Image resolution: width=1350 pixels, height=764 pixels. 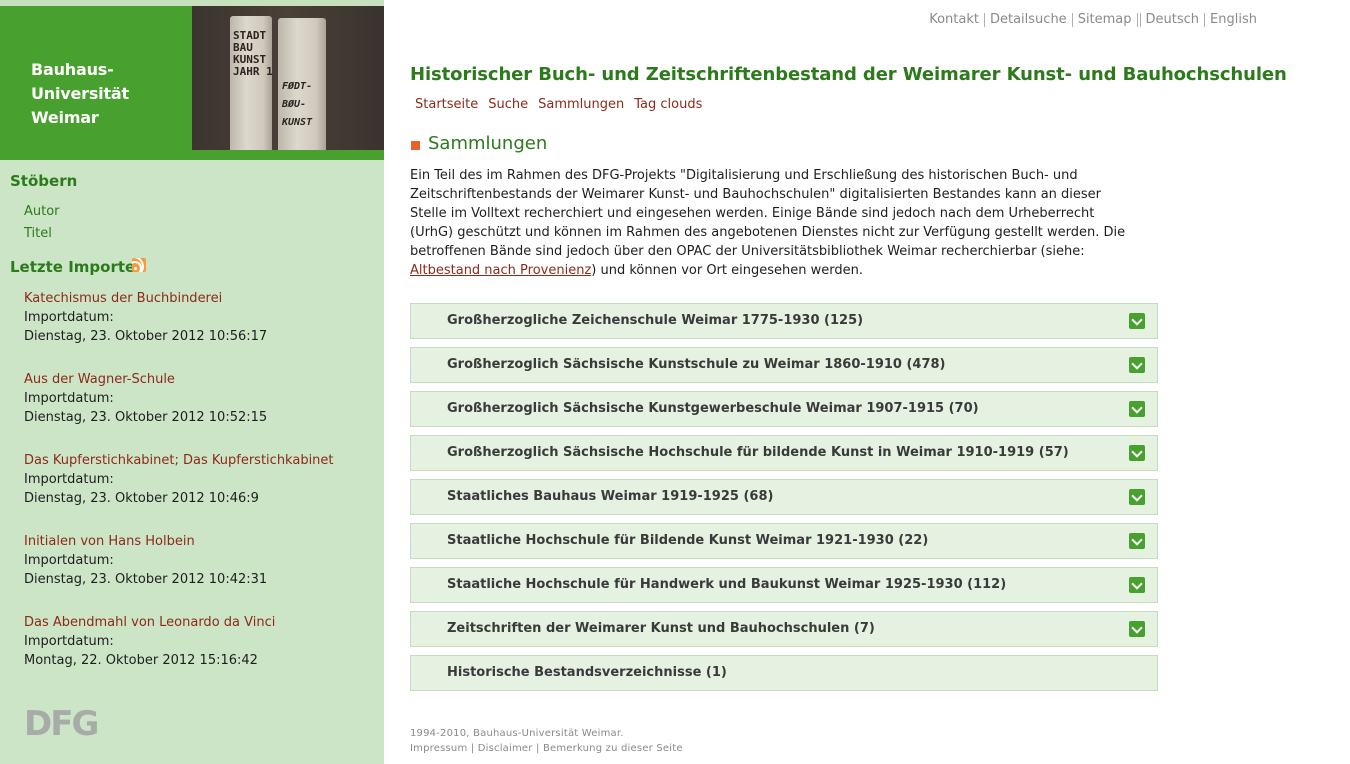 What do you see at coordinates (1173, 19) in the screenshot?
I see `nav-link-german: Deutsch` at bounding box center [1173, 19].